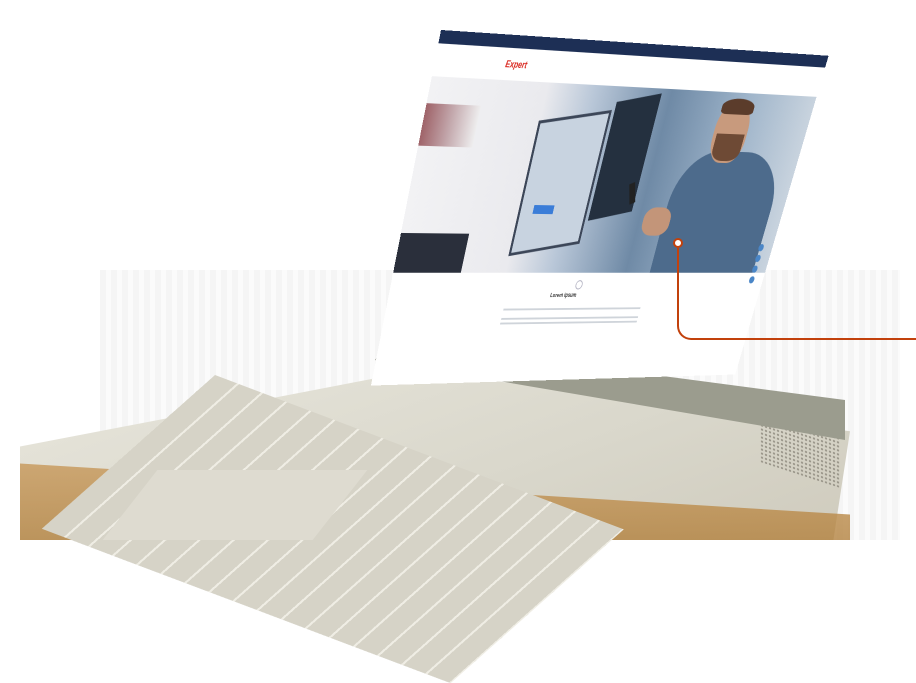  What do you see at coordinates (450, 125) in the screenshot?
I see `hero-lamp` at bounding box center [450, 125].